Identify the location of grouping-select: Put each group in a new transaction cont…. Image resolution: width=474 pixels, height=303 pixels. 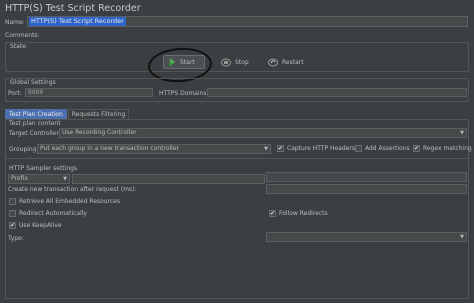
(154, 149).